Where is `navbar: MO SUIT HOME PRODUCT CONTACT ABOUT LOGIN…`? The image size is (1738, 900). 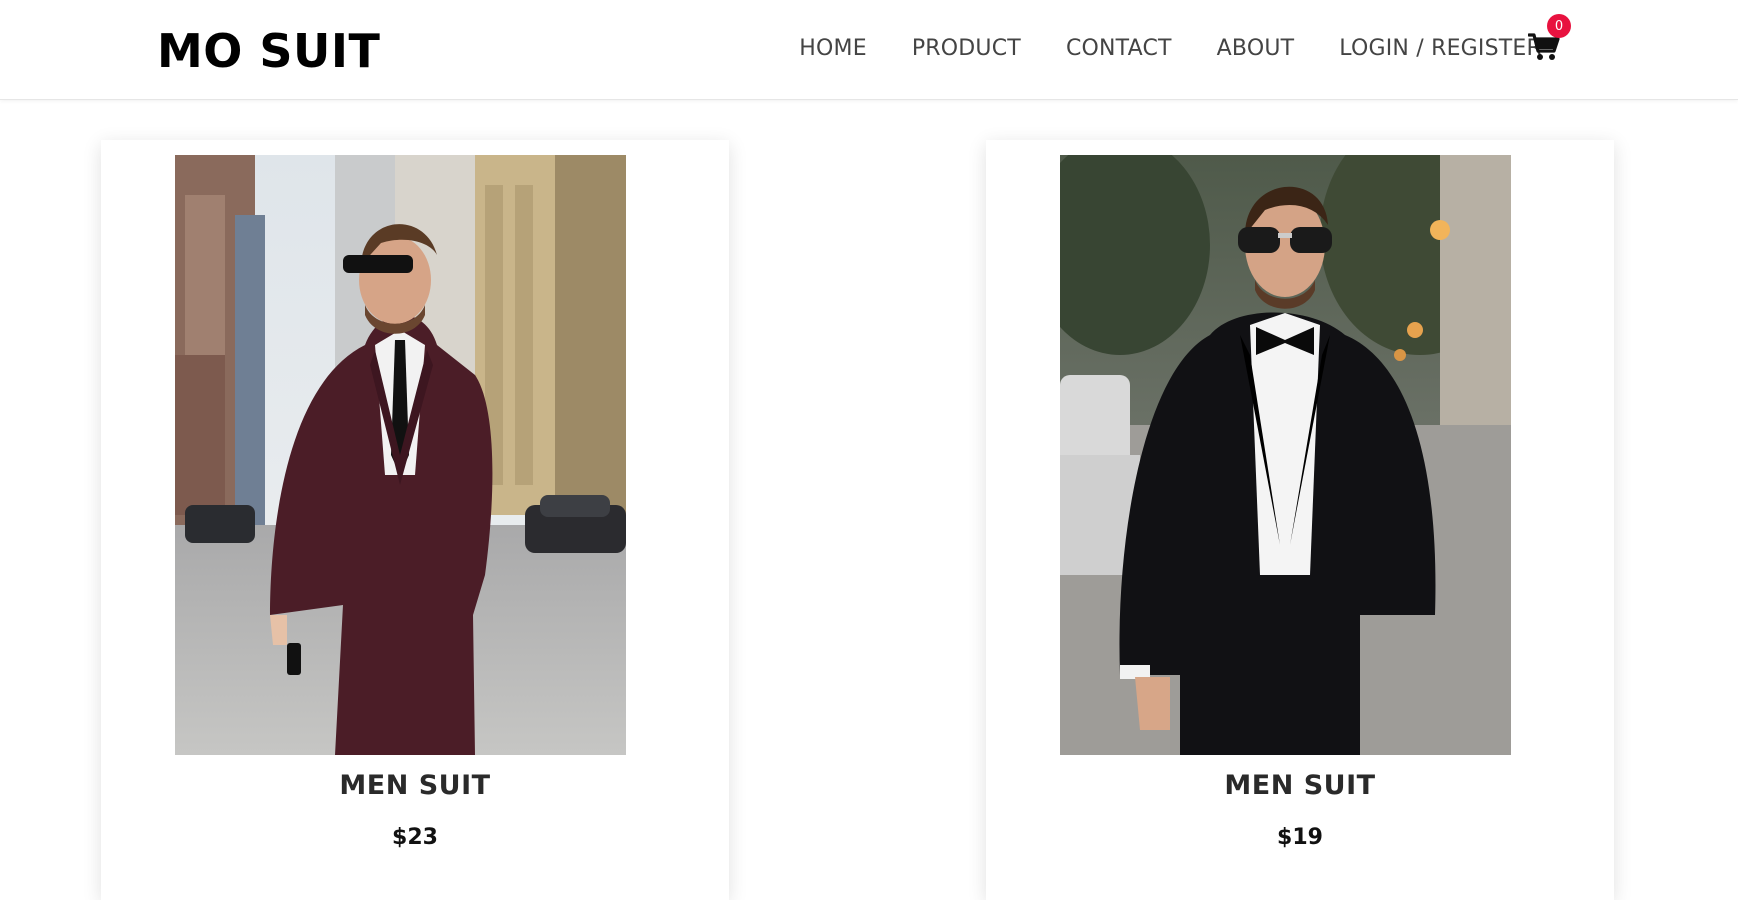
navbar: MO SUIT HOME PRODUCT CONTACT ABOUT LOGIN… is located at coordinates (869, 50).